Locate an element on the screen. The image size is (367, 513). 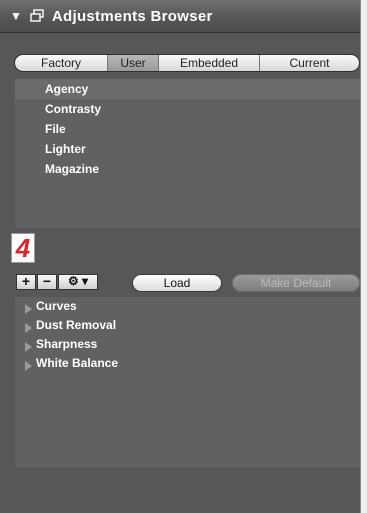
tab-user: User is located at coordinates (132, 63).